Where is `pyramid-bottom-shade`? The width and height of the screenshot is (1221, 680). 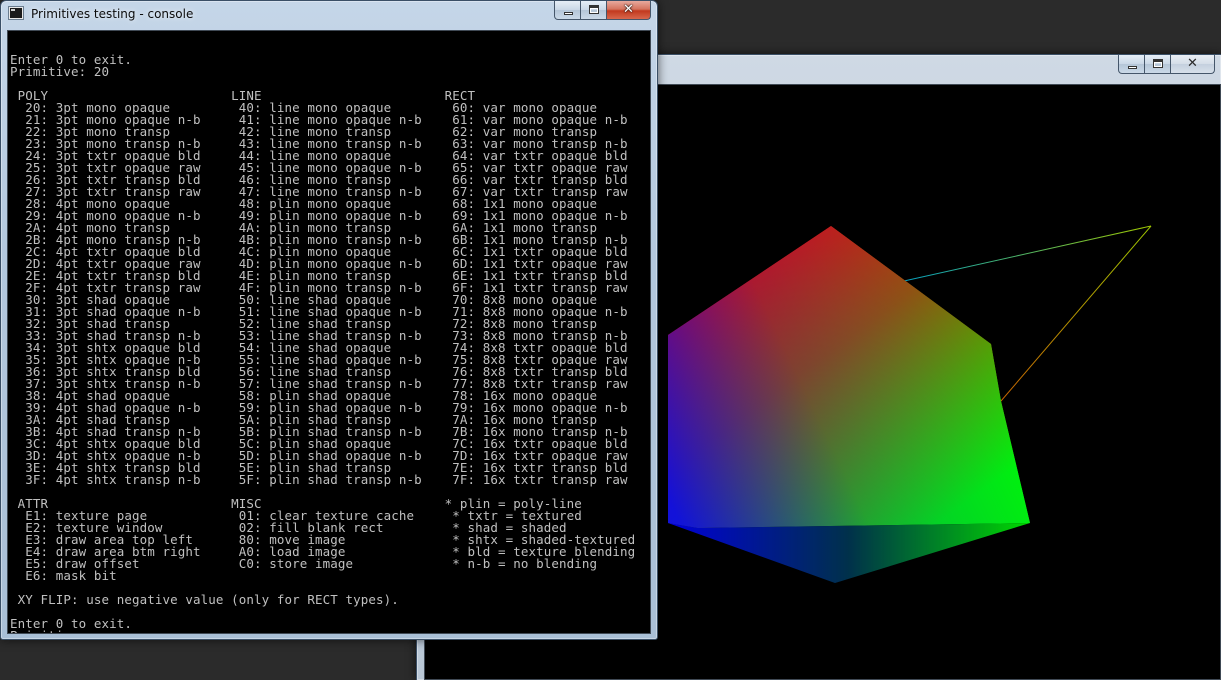 pyramid-bottom-shade is located at coordinates (849, 553).